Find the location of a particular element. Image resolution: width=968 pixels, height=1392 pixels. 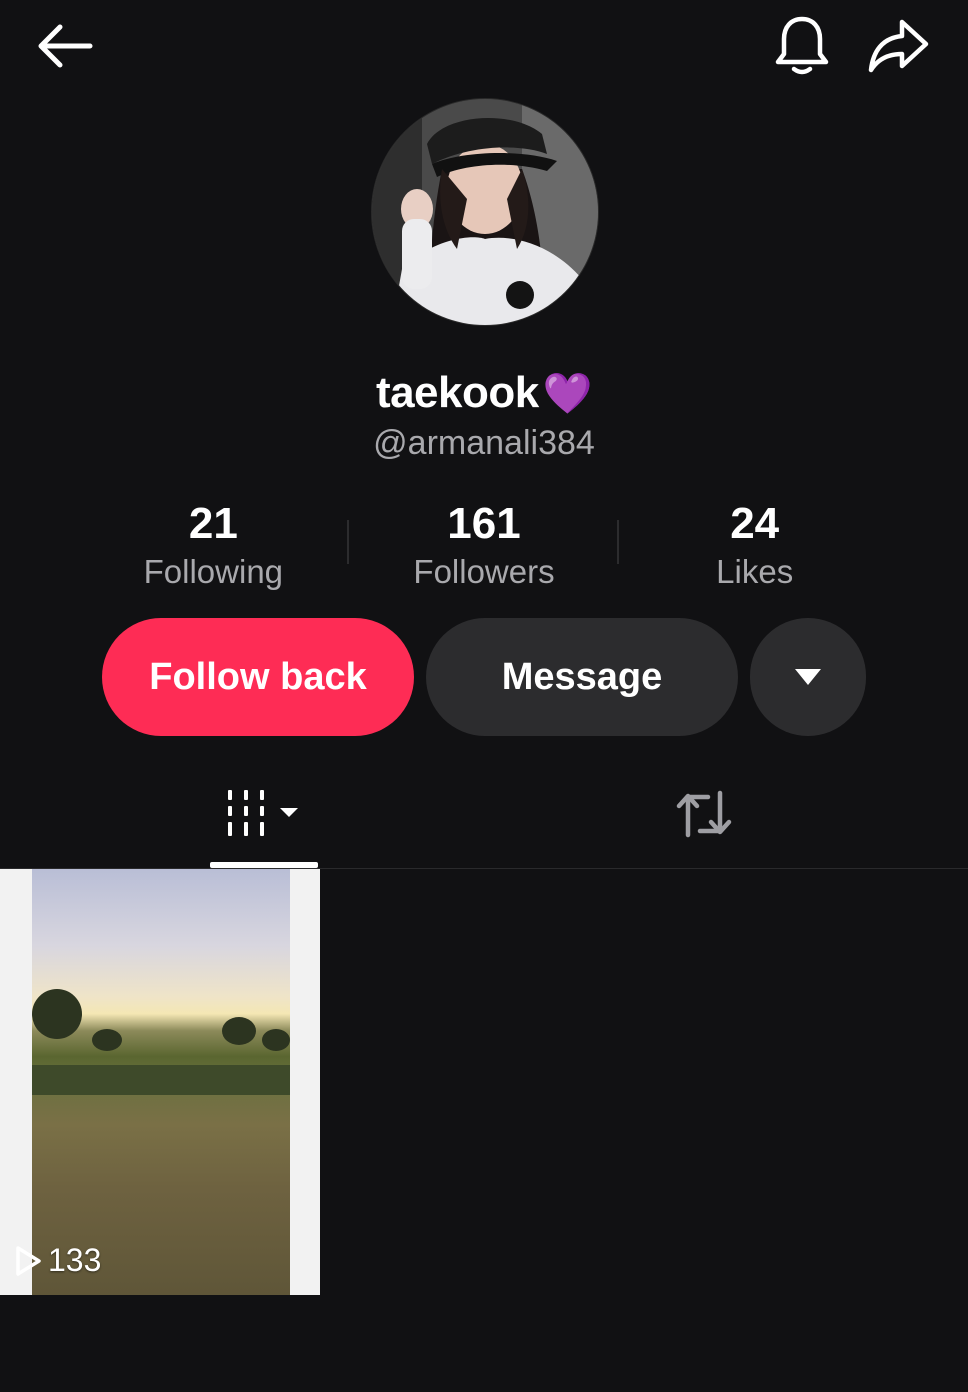

play-outline-icon is located at coordinates (28, 1260).